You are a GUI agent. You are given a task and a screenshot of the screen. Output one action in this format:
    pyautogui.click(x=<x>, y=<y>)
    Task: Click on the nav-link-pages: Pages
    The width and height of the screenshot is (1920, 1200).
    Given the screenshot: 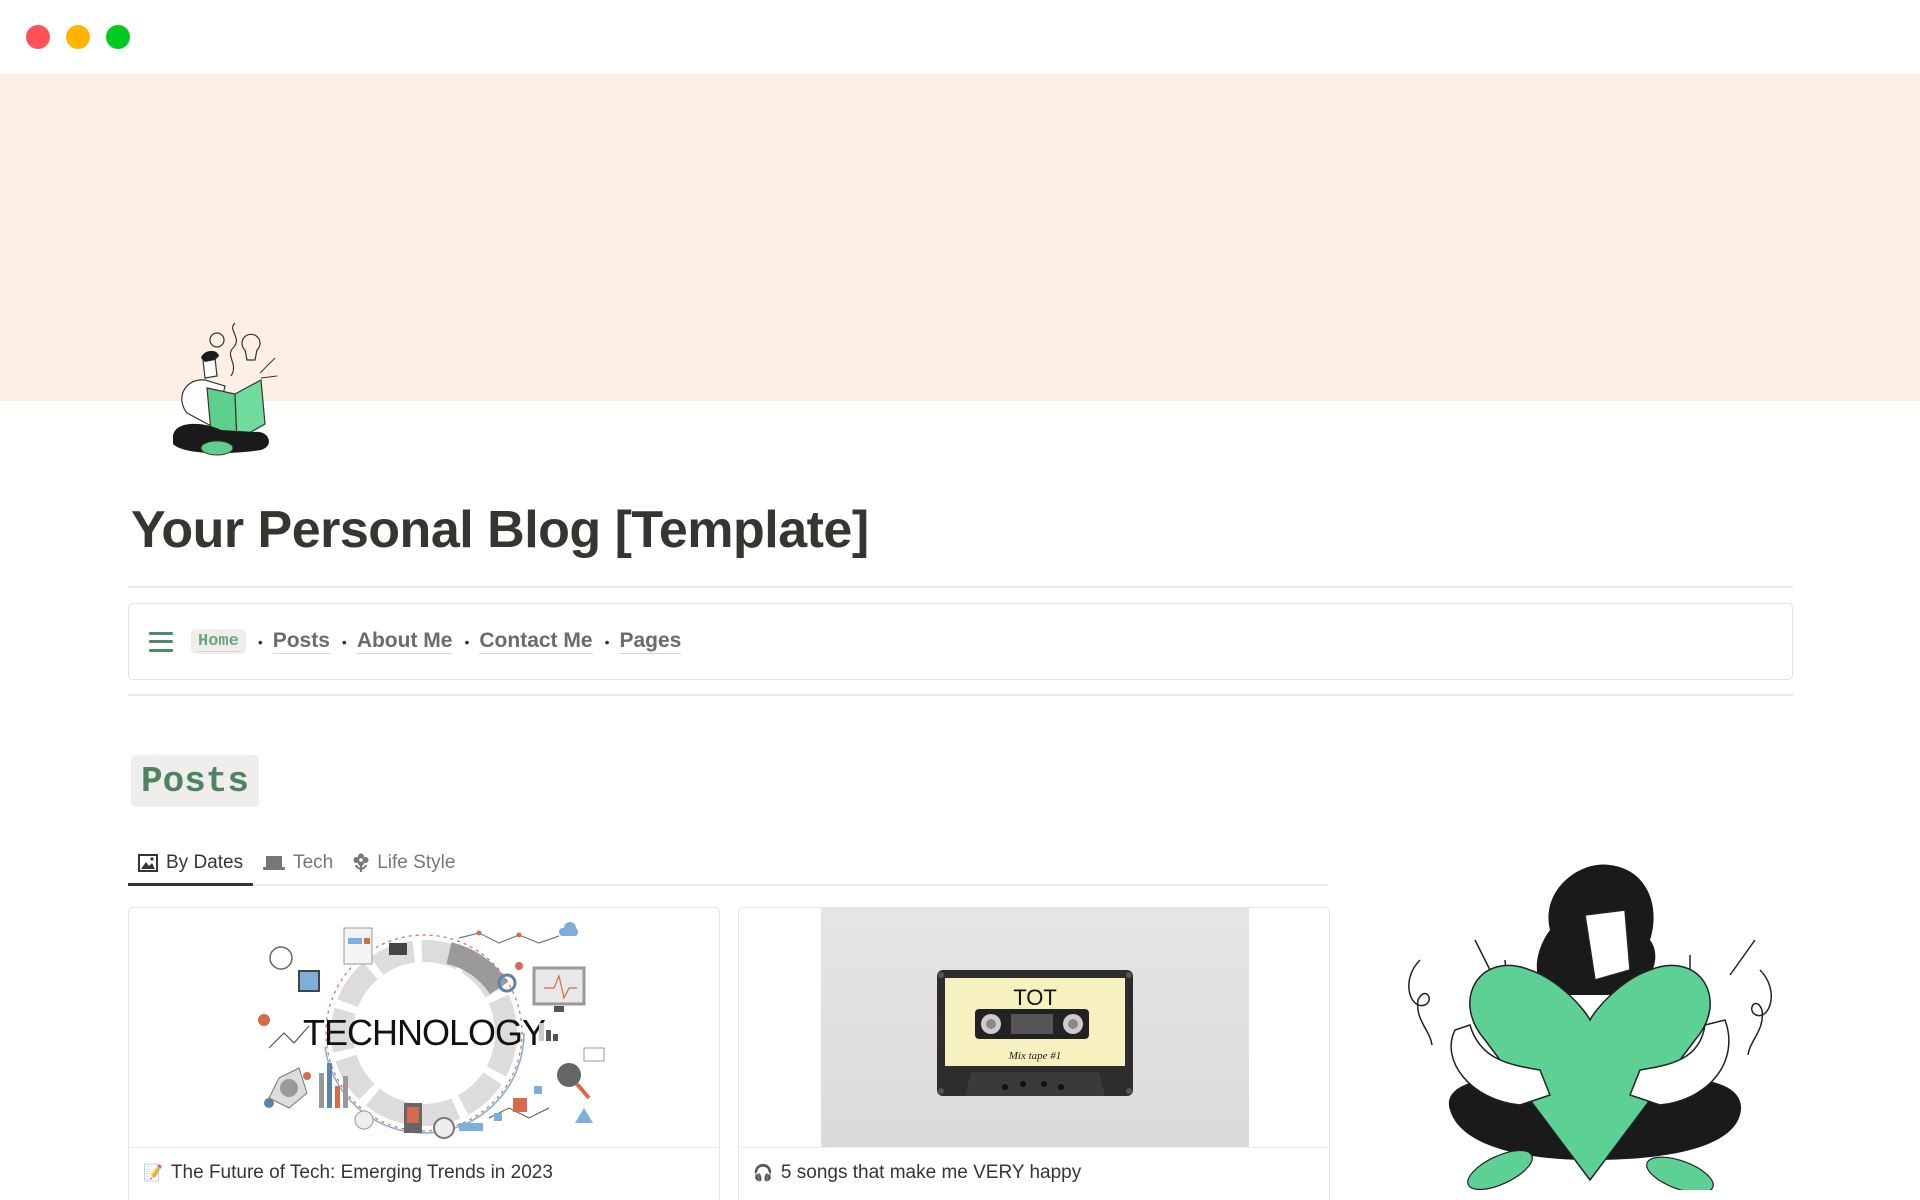 What is the action you would take?
    pyautogui.click(x=650, y=642)
    